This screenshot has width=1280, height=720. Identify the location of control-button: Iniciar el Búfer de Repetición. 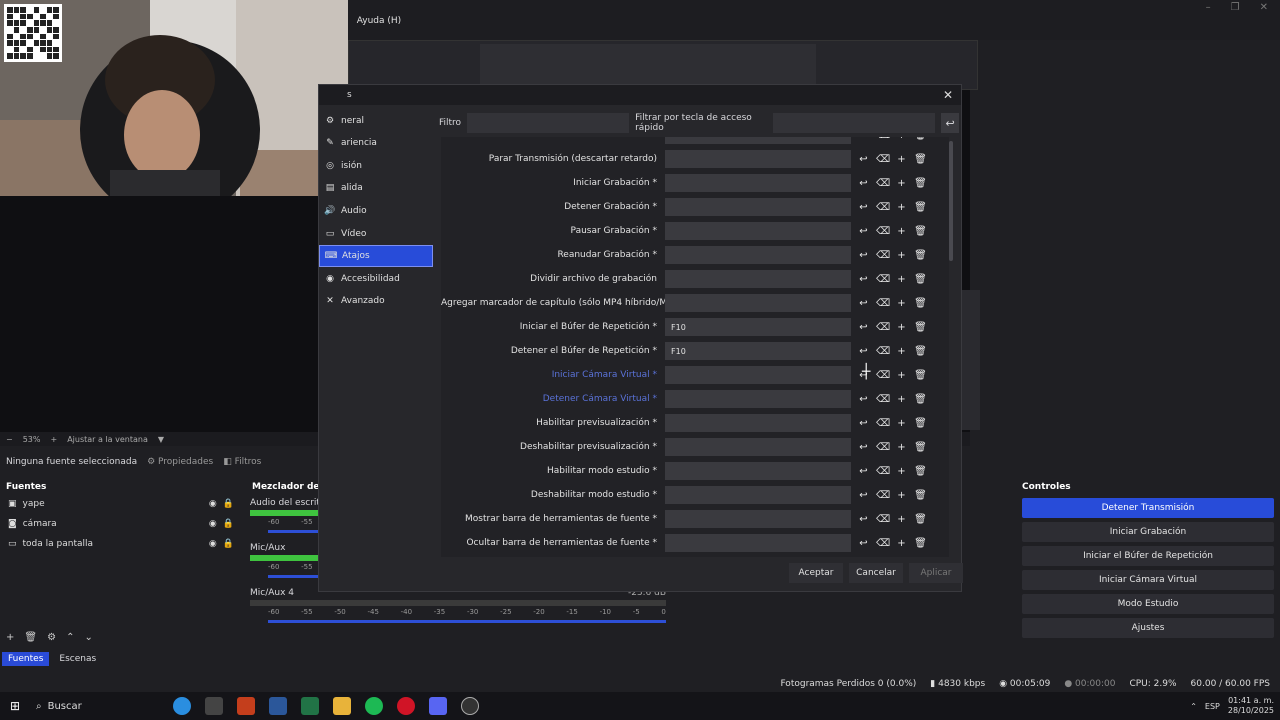
(1148, 556).